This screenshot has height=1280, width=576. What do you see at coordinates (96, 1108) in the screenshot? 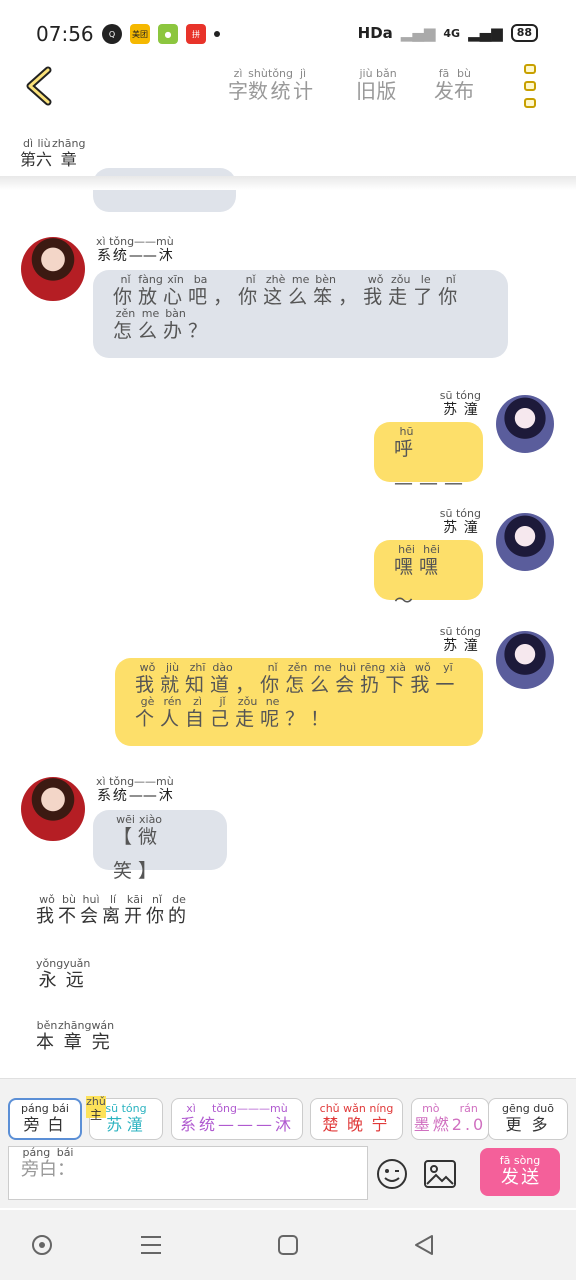
I see `label: 主zhǔ` at bounding box center [96, 1108].